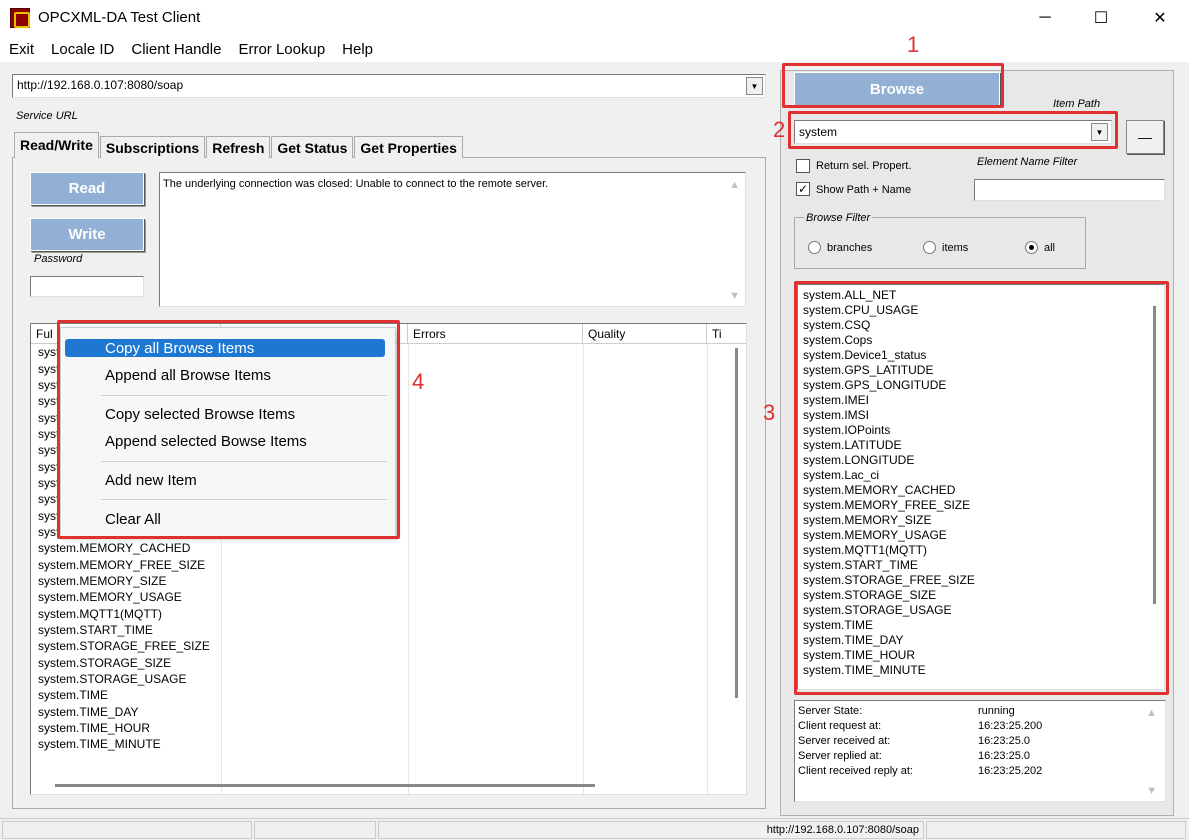 This screenshot has height=840, width=1189. Describe the element at coordinates (228, 429) in the screenshot. I see `annotation-box-context-menu` at that location.